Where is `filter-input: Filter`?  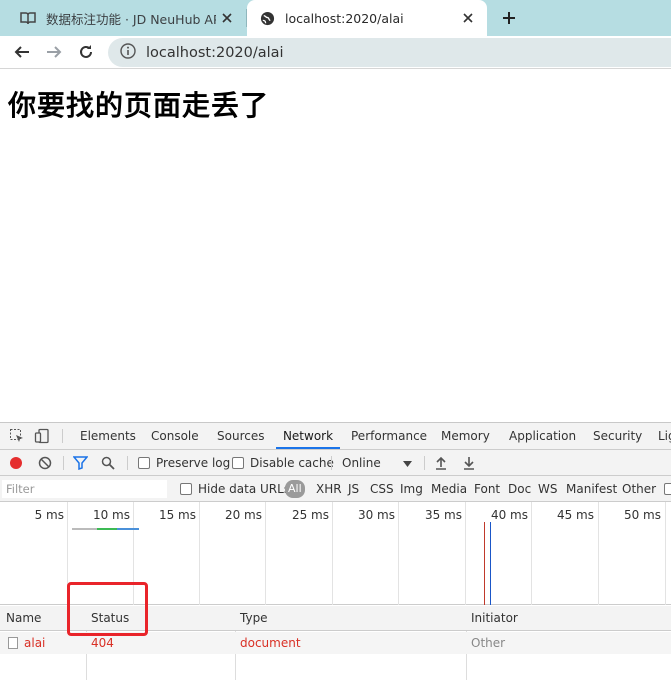
filter-input: Filter is located at coordinates (84, 489).